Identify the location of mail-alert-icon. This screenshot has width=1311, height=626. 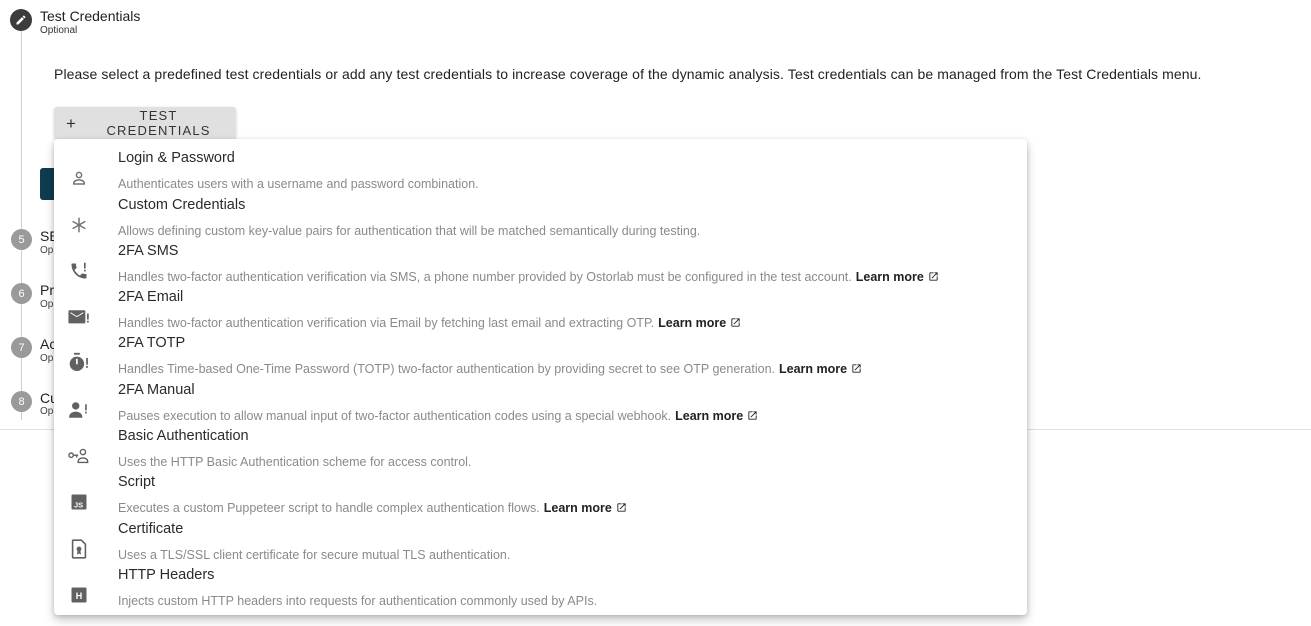
(79, 317).